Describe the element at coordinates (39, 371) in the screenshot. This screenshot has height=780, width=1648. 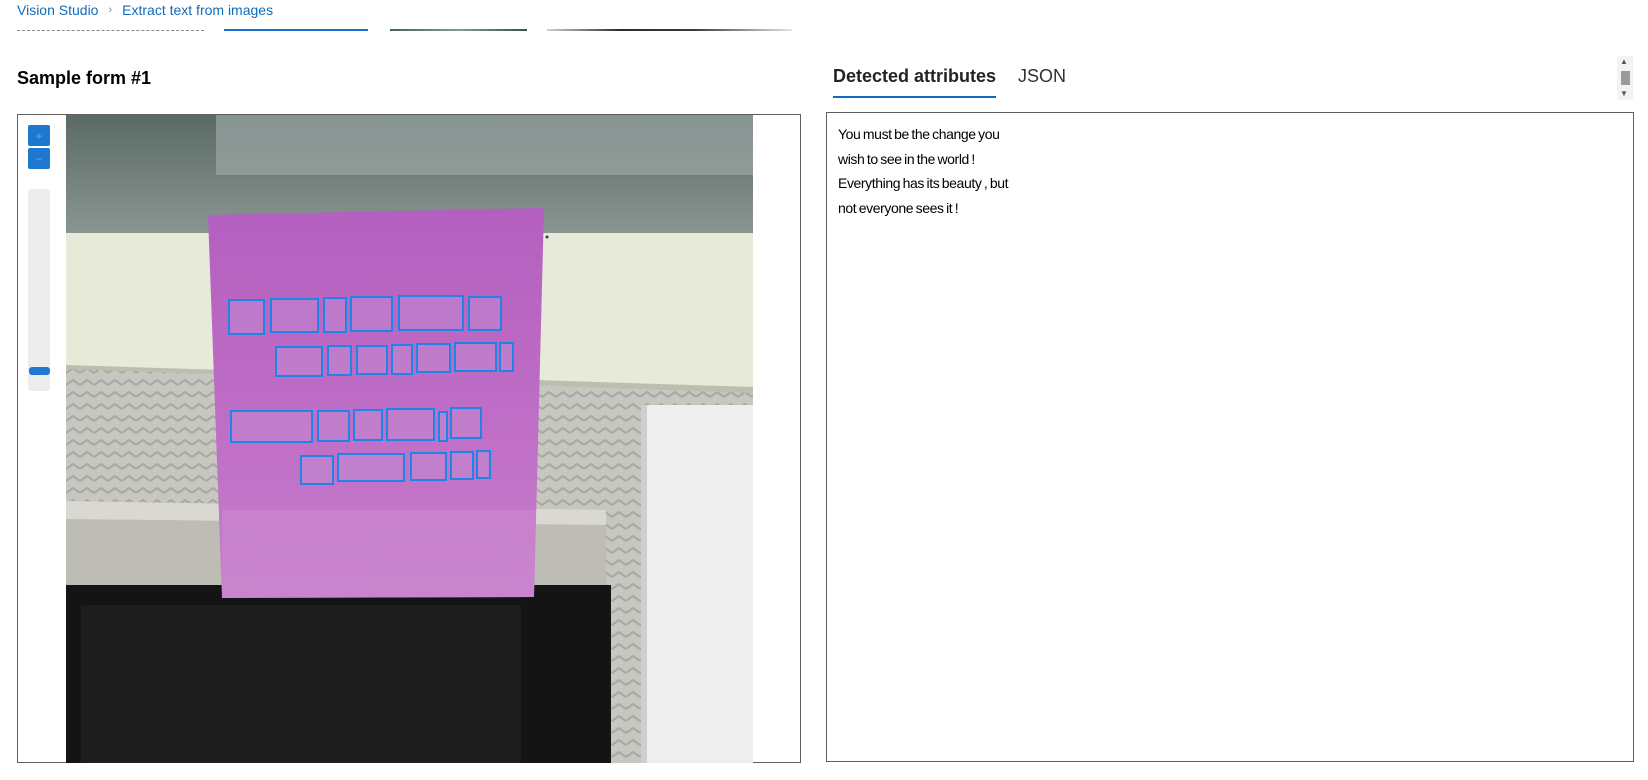
I see `zoom-slider-thumb` at that location.